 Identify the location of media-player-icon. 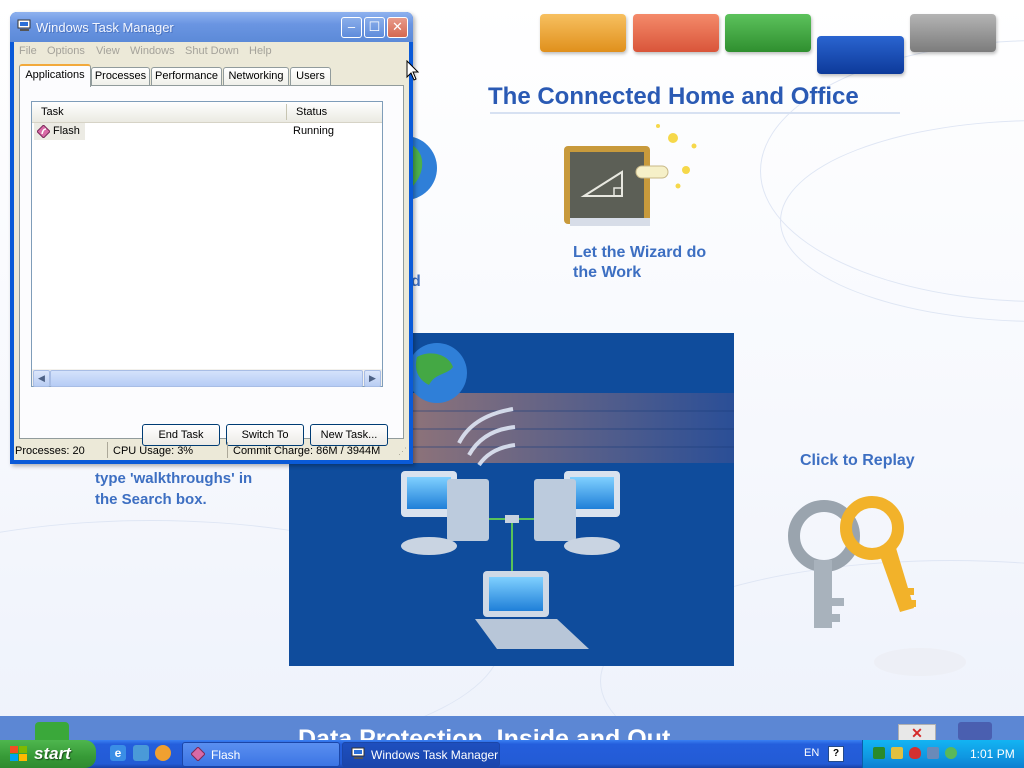
(163, 753).